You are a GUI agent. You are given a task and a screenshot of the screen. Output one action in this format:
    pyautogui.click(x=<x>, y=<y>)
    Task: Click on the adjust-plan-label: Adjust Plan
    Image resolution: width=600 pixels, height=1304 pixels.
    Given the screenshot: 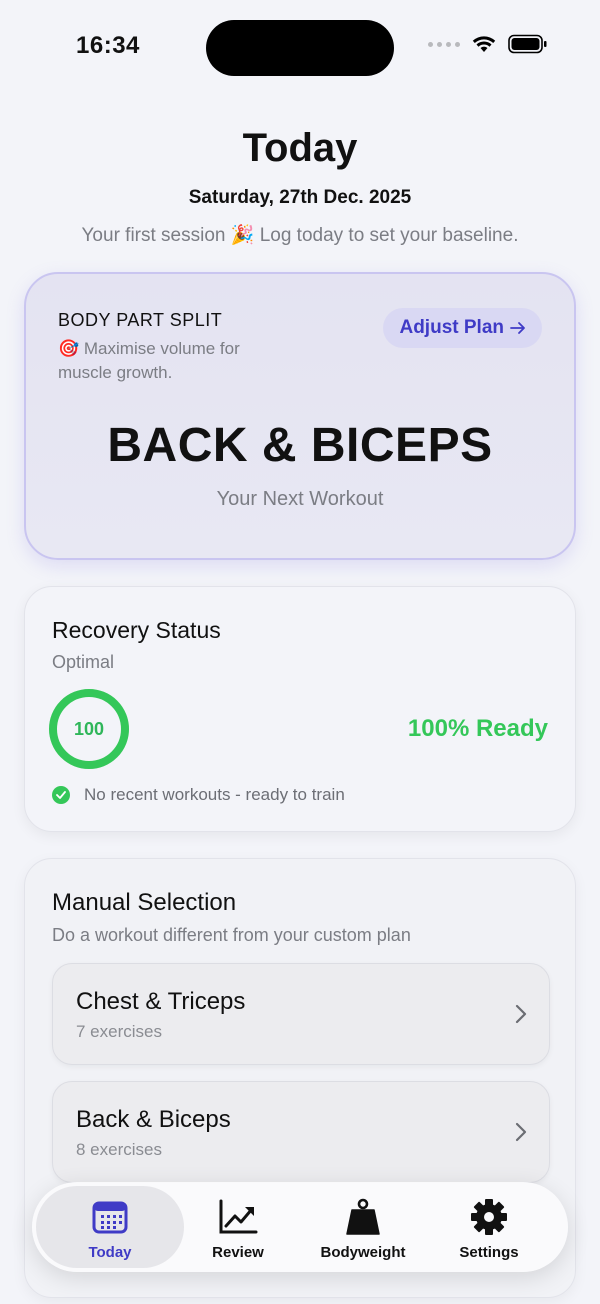 What is the action you would take?
    pyautogui.click(x=451, y=327)
    